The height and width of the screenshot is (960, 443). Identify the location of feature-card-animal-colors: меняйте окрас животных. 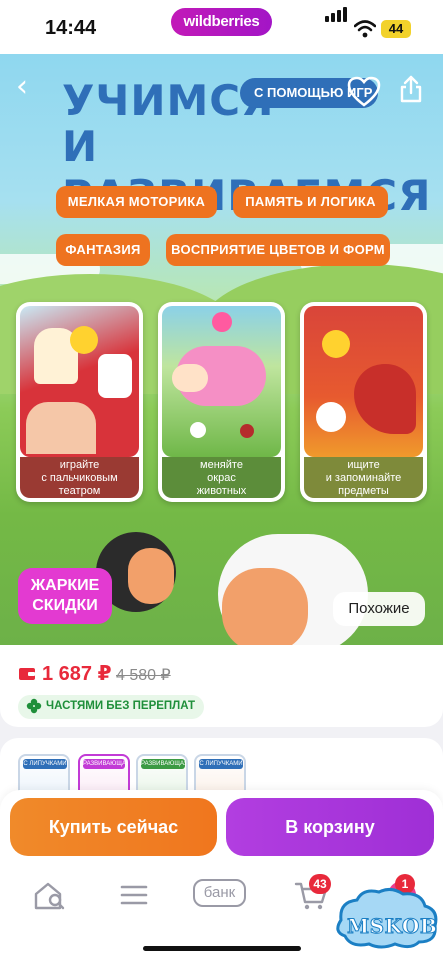
(221, 402).